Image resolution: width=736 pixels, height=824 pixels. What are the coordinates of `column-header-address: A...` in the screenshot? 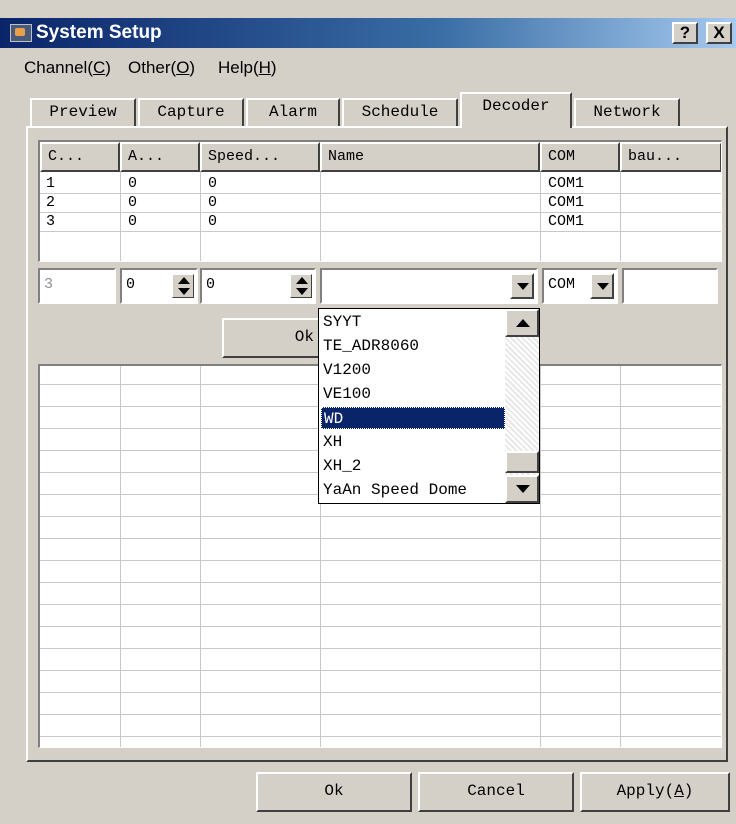 It's located at (160, 157).